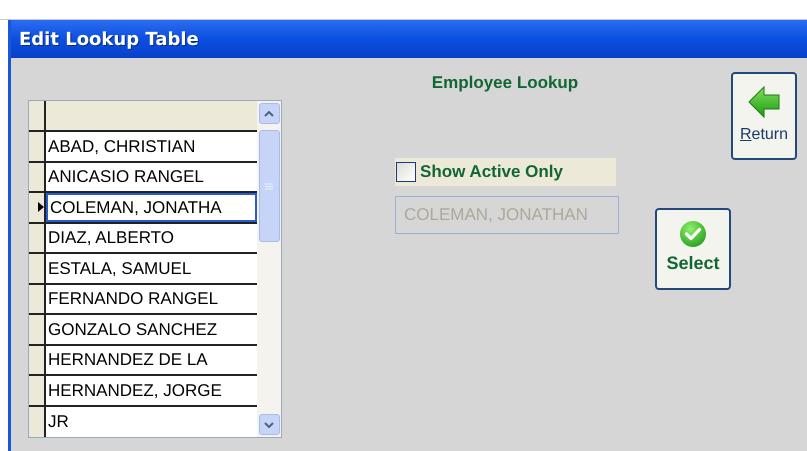  I want to click on table-cell: FERNANDO RANGEL, so click(151, 298).